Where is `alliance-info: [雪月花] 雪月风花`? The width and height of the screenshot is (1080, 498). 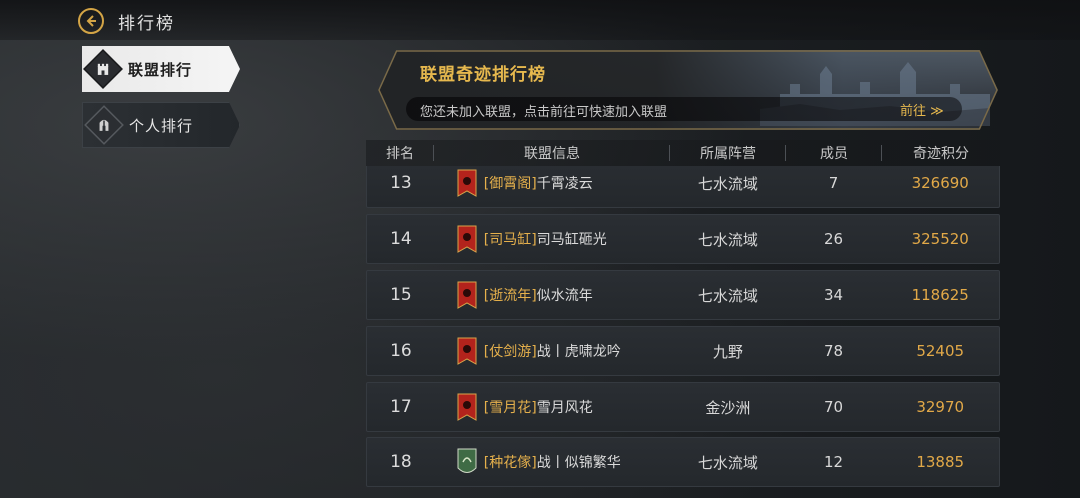
alliance-info: [雪月花] 雪月风花 is located at coordinates (552, 407).